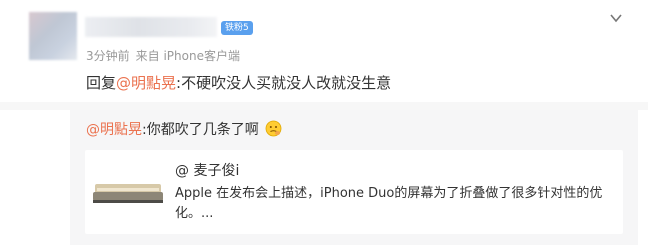  I want to click on sub-mention-link: @明點晃, so click(114, 130).